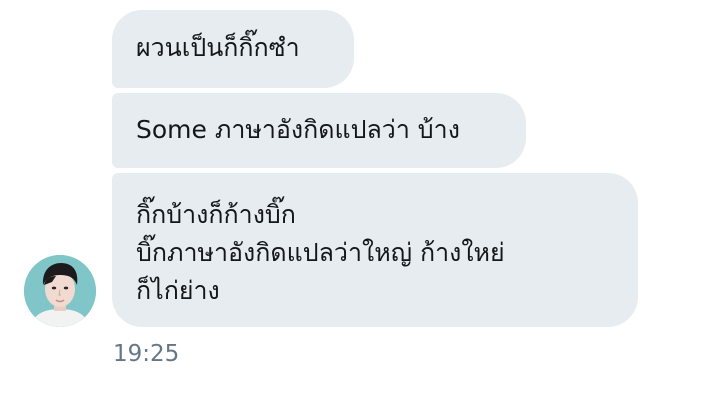  Describe the element at coordinates (216, 214) in the screenshot. I see `message-text-line: กิ๊กบ้างก็ก้างบิ๊ก` at that location.